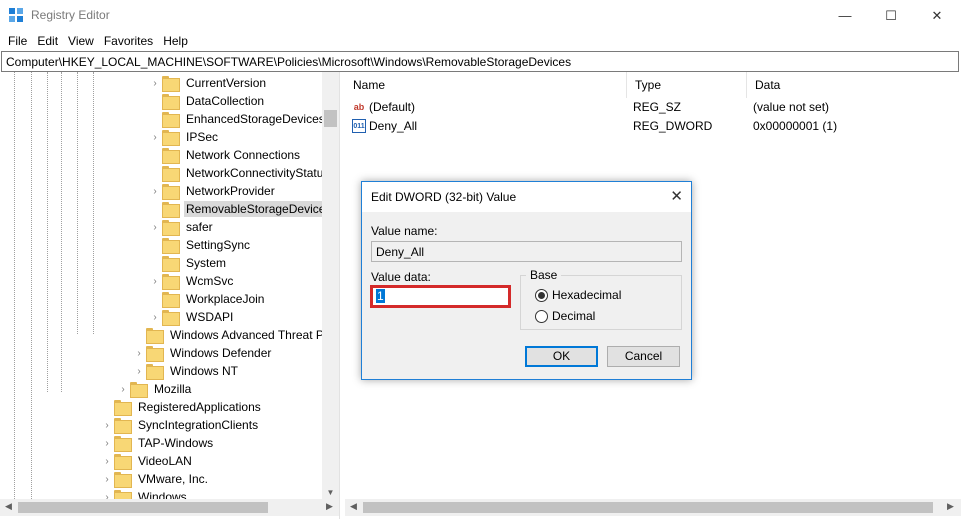  What do you see at coordinates (200, 245) in the screenshot?
I see `tree-node: SettingSync` at bounding box center [200, 245].